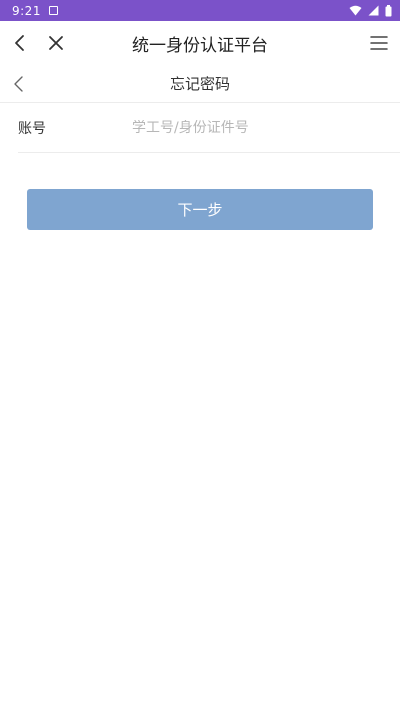 The width and height of the screenshot is (400, 712). What do you see at coordinates (379, 43) in the screenshot?
I see `menu-icon` at bounding box center [379, 43].